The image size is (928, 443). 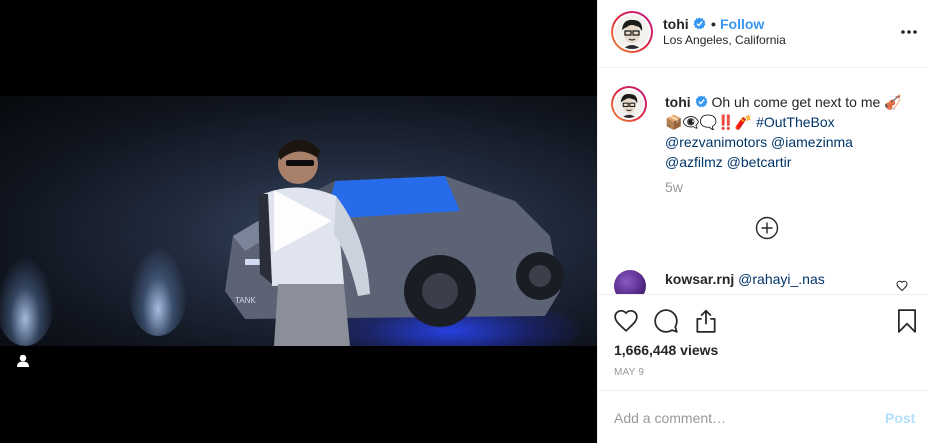 What do you see at coordinates (709, 122) in the screenshot?
I see `caption-emojis: 📦👁️‍🗨️🗨️‼️🧨` at bounding box center [709, 122].